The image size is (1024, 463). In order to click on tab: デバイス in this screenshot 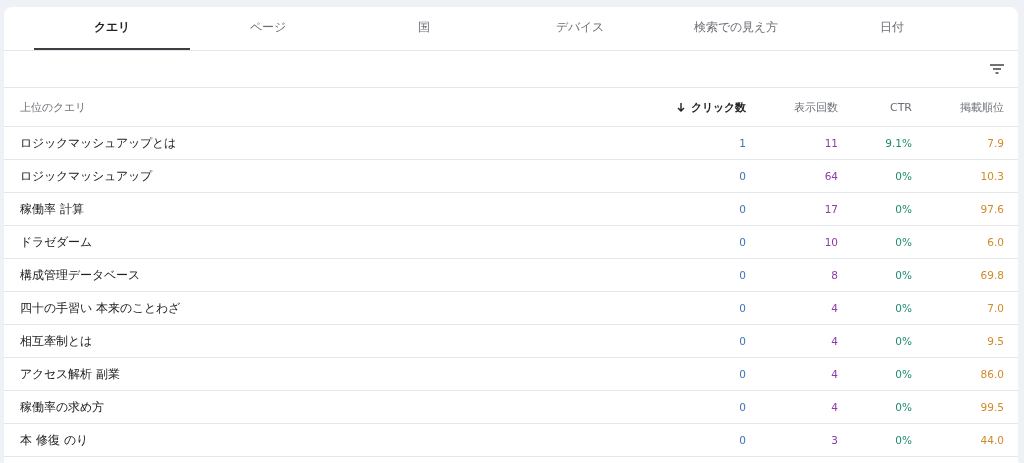, I will do `click(580, 28)`.